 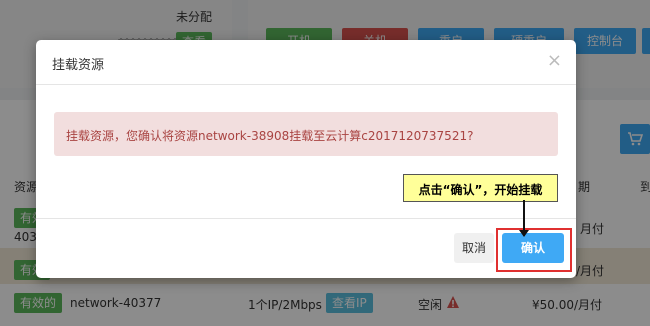 What do you see at coordinates (78, 65) in the screenshot?
I see `dialog-title: 挂载资源` at bounding box center [78, 65].